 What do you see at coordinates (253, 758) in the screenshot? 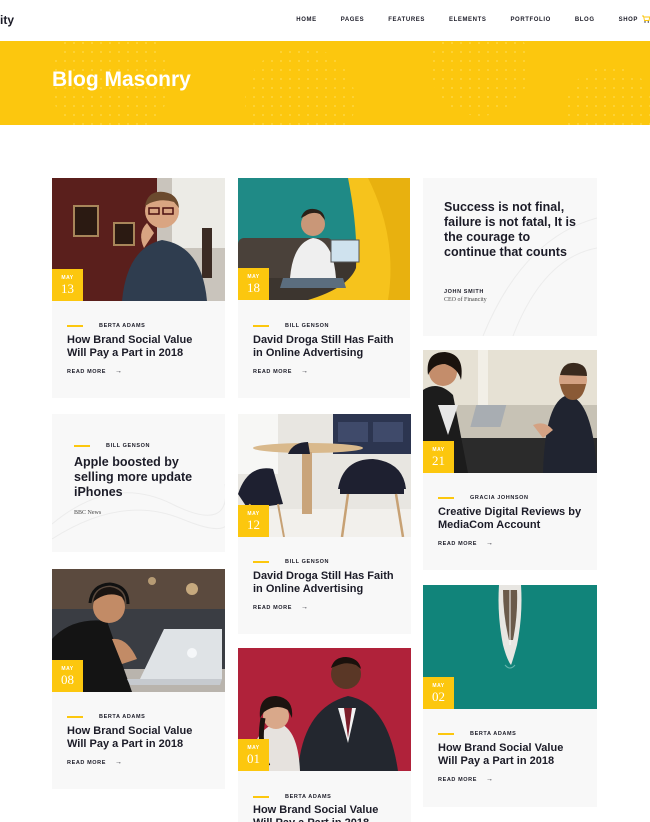
I see `date-day: 01` at bounding box center [253, 758].